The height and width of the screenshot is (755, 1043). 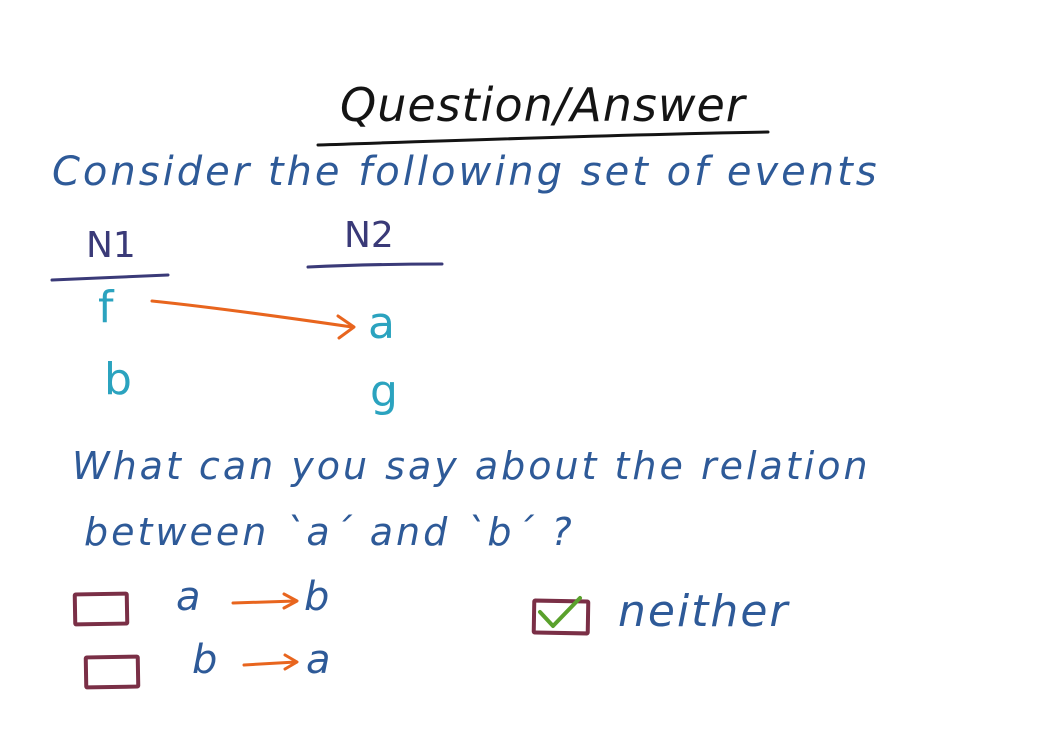 I want to click on option-b-to-a-arrow, so click(x=270, y=663).